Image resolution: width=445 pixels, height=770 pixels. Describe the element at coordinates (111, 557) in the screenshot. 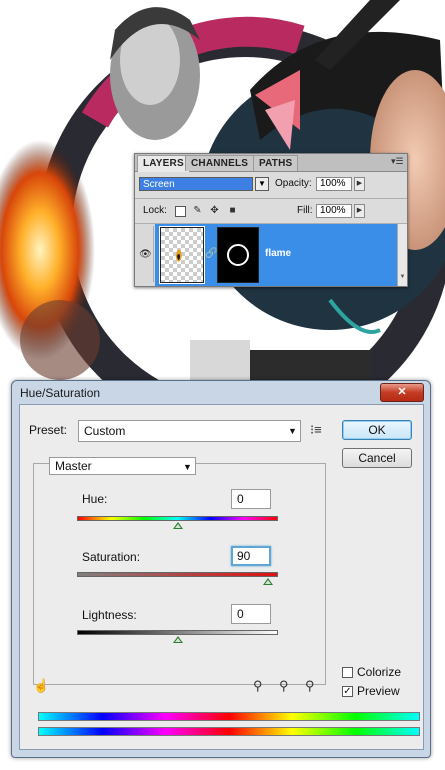

I see `saturation-label: Saturation:` at that location.